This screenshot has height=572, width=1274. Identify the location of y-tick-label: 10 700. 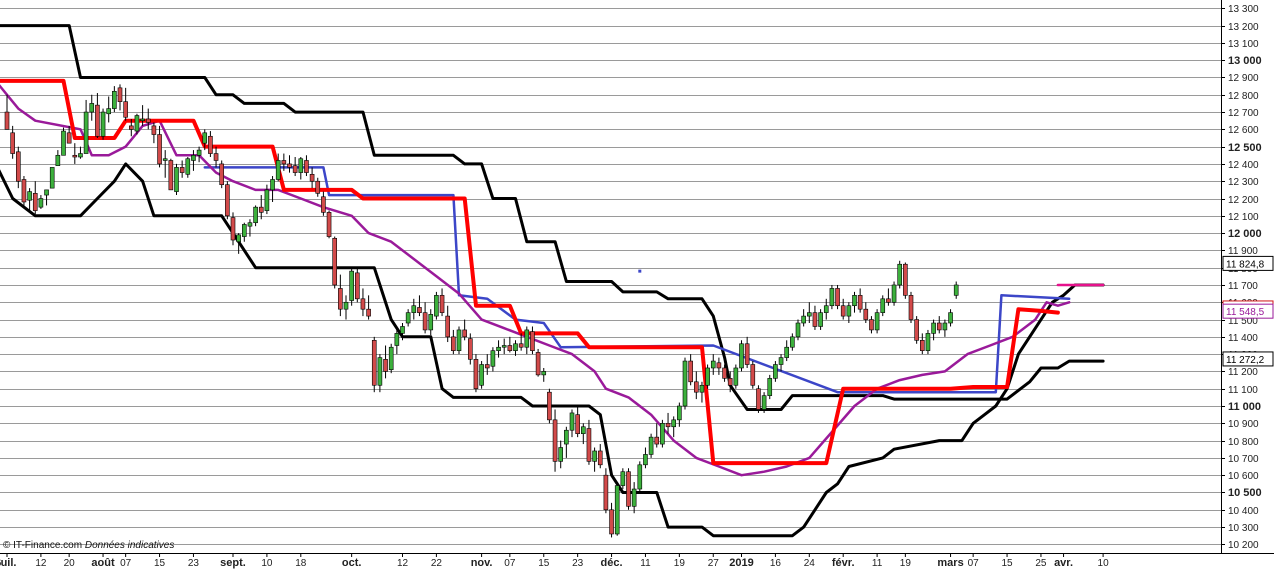
(1243, 459).